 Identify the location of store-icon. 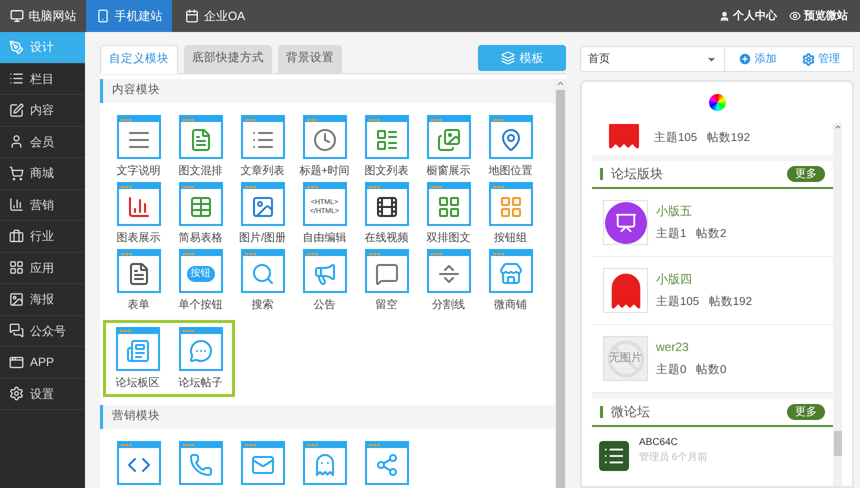
(510, 271).